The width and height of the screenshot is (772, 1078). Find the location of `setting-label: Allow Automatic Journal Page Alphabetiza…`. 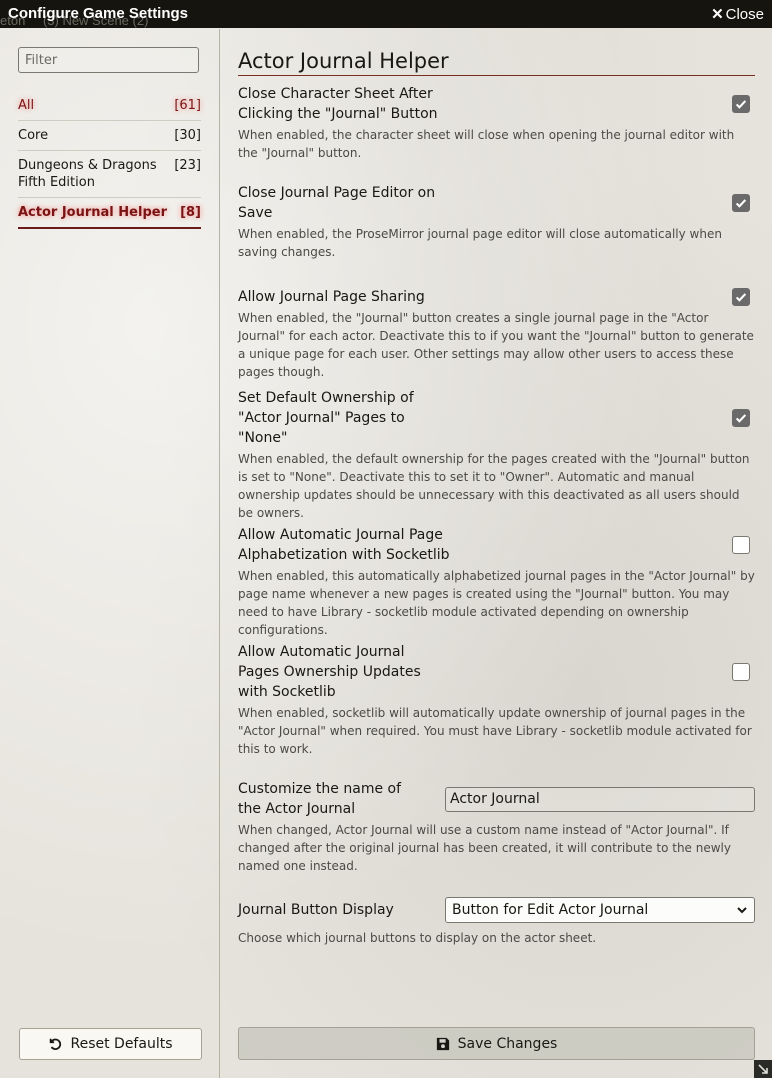

setting-label: Allow Automatic Journal Page Alphabetiza… is located at coordinates (344, 545).